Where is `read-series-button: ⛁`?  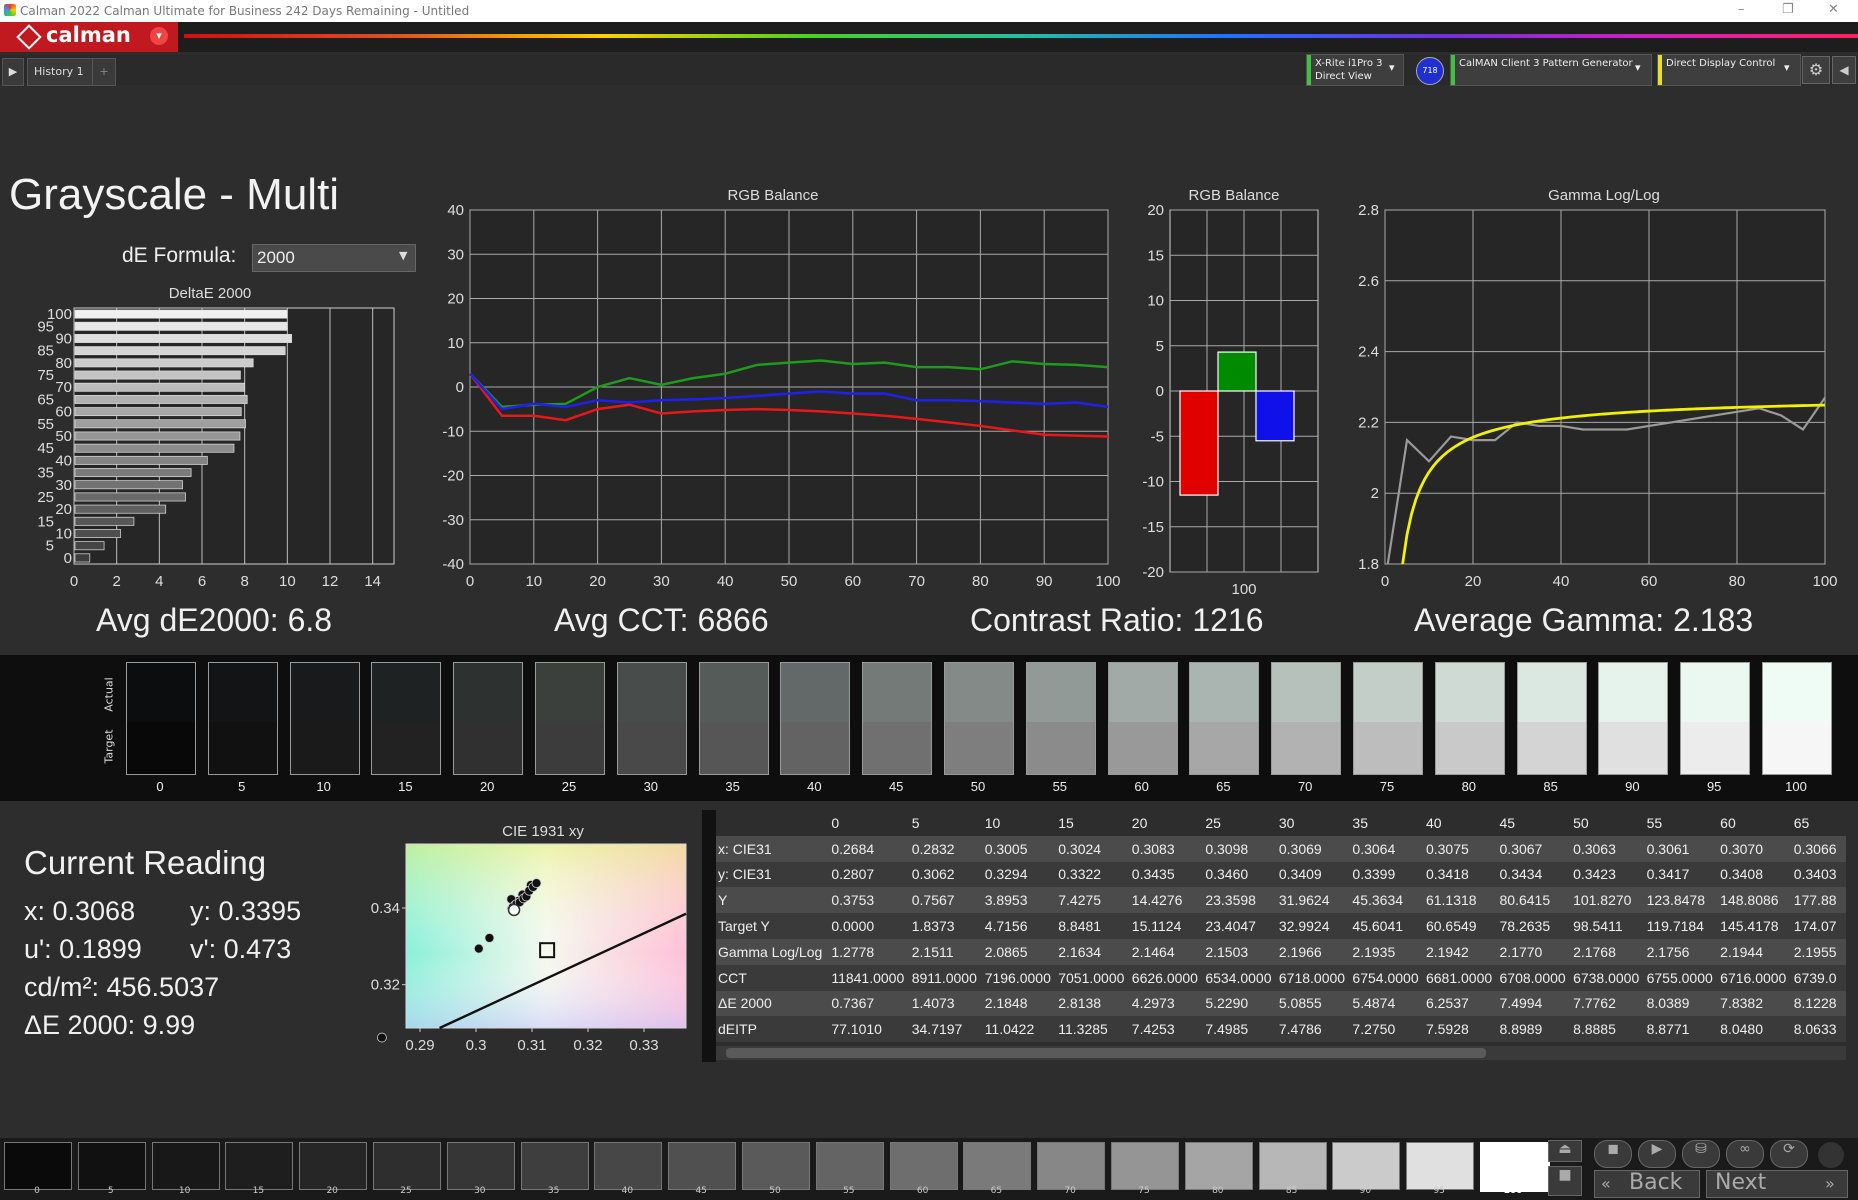 read-series-button: ⛁ is located at coordinates (1701, 1154).